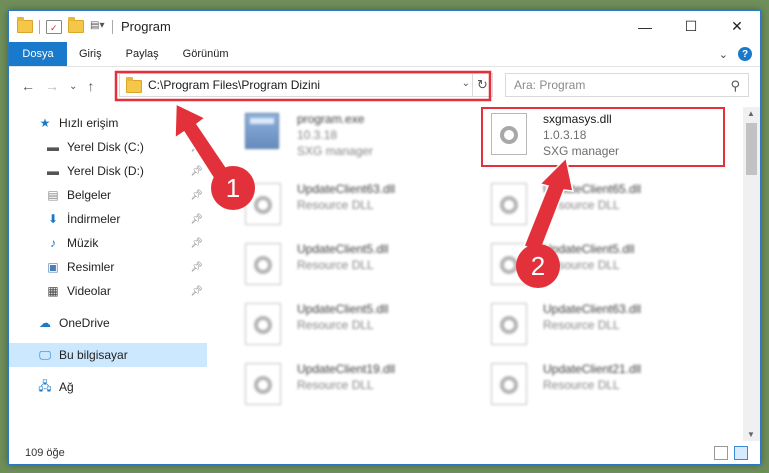 Image resolution: width=769 pixels, height=473 pixels. I want to click on sidebar-item-downloads: ⬇ İndirmeler 📌︎, so click(108, 219).